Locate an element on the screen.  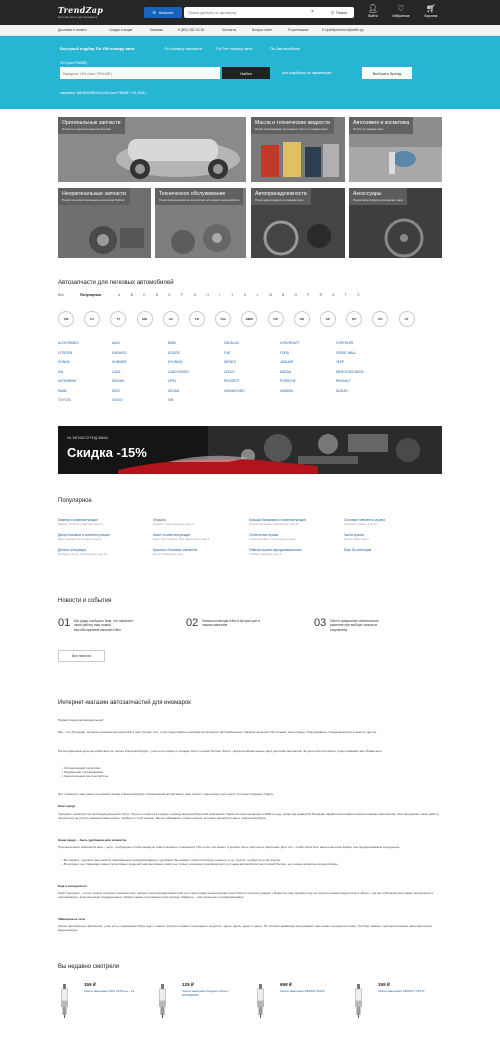
brand-link: CITROEN is located at coordinates (65, 353).